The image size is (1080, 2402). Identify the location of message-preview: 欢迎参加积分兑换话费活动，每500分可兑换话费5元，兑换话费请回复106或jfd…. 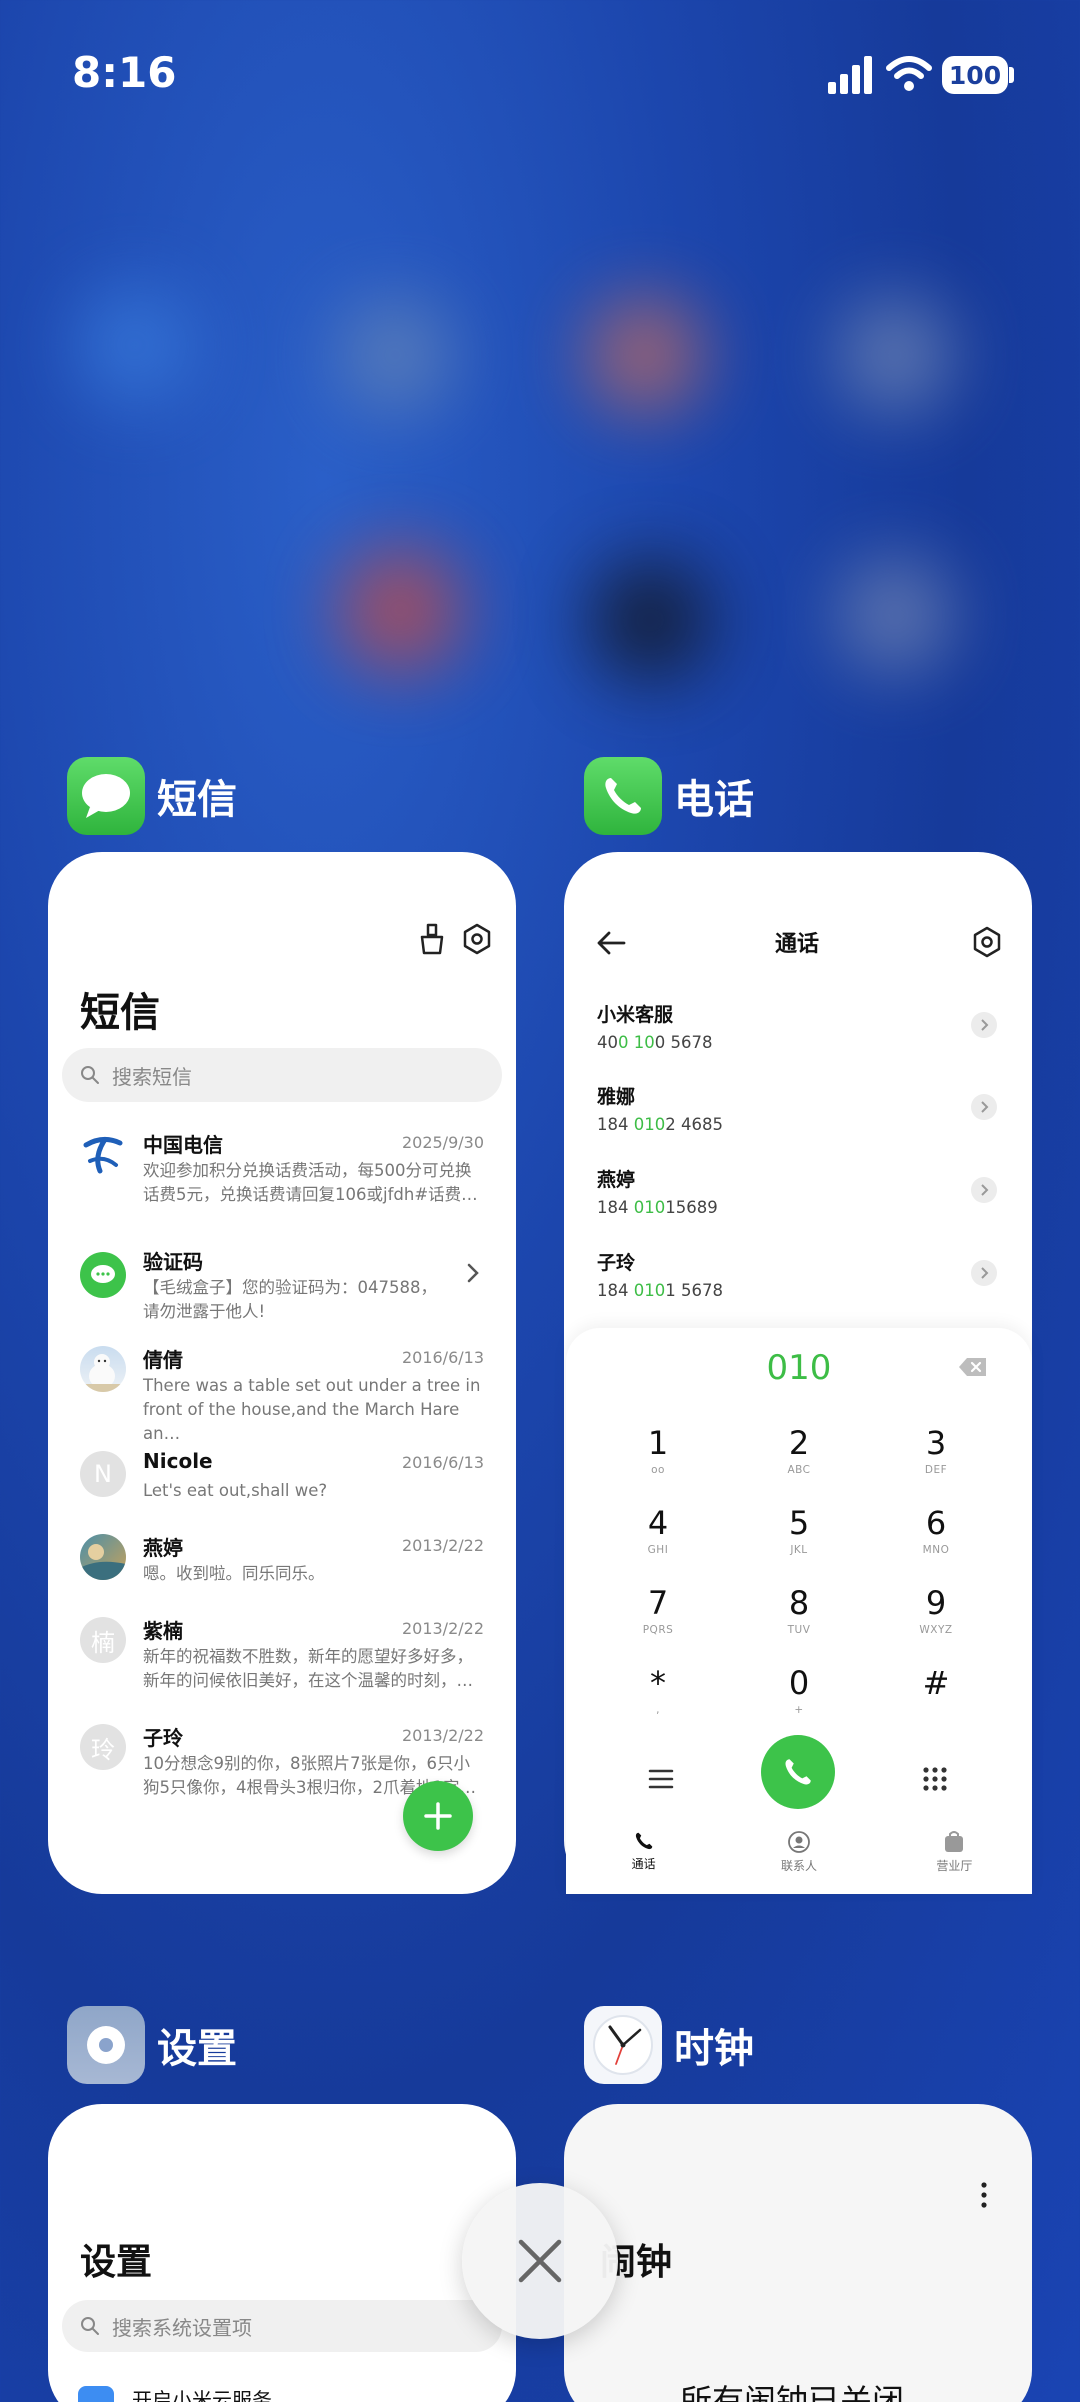
(310, 1182).